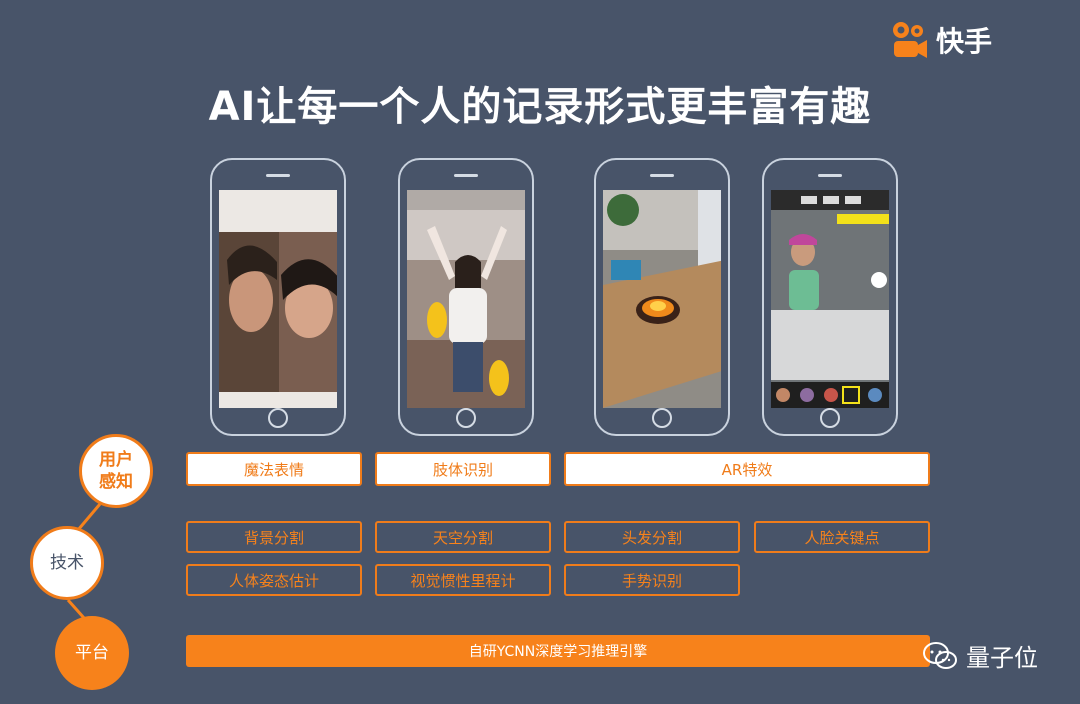  Describe the element at coordinates (463, 469) in the screenshot. I see `tag-body-recognition: 肢体识别` at that location.